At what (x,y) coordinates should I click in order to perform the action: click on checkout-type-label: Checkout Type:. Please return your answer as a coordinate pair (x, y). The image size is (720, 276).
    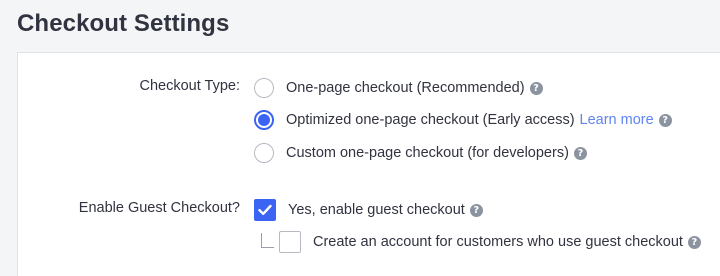
    Looking at the image, I should click on (190, 86).